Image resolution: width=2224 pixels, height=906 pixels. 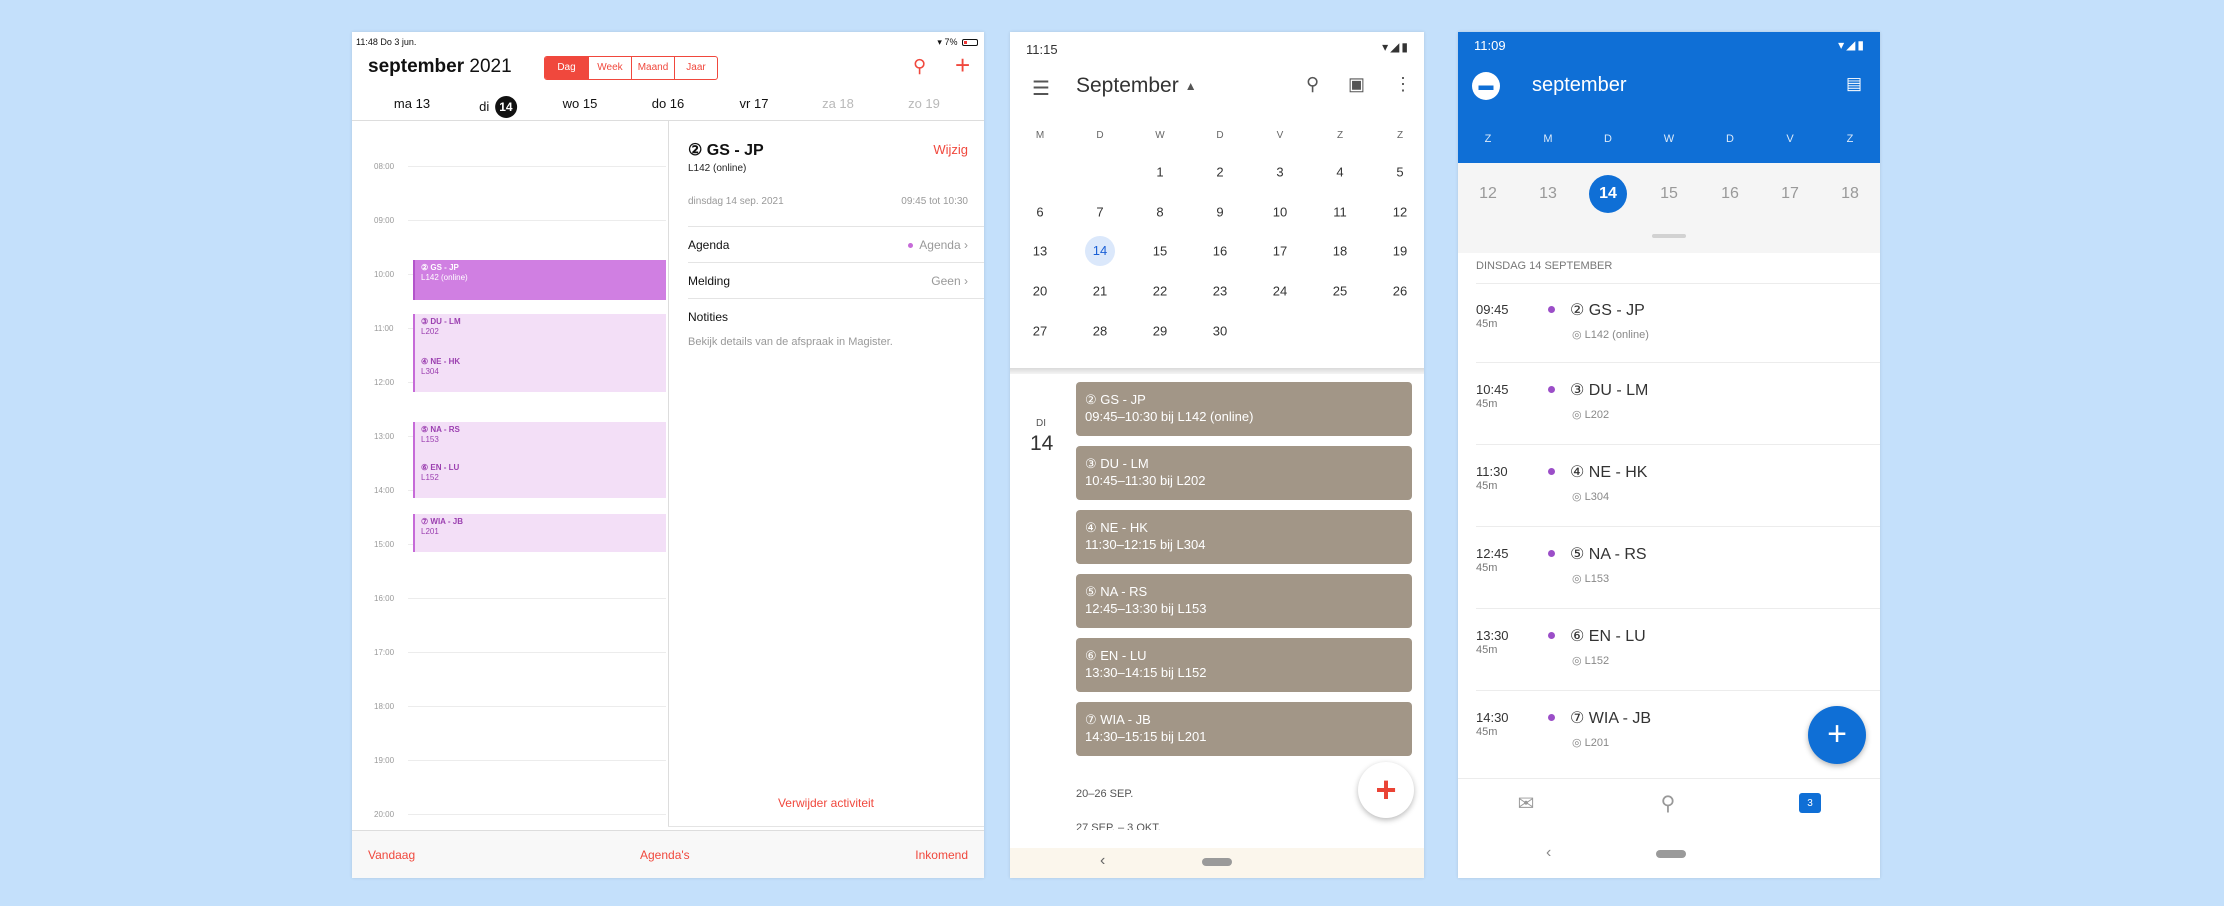 What do you see at coordinates (1403, 84) in the screenshot?
I see `more-vert-icon: ⋮` at bounding box center [1403, 84].